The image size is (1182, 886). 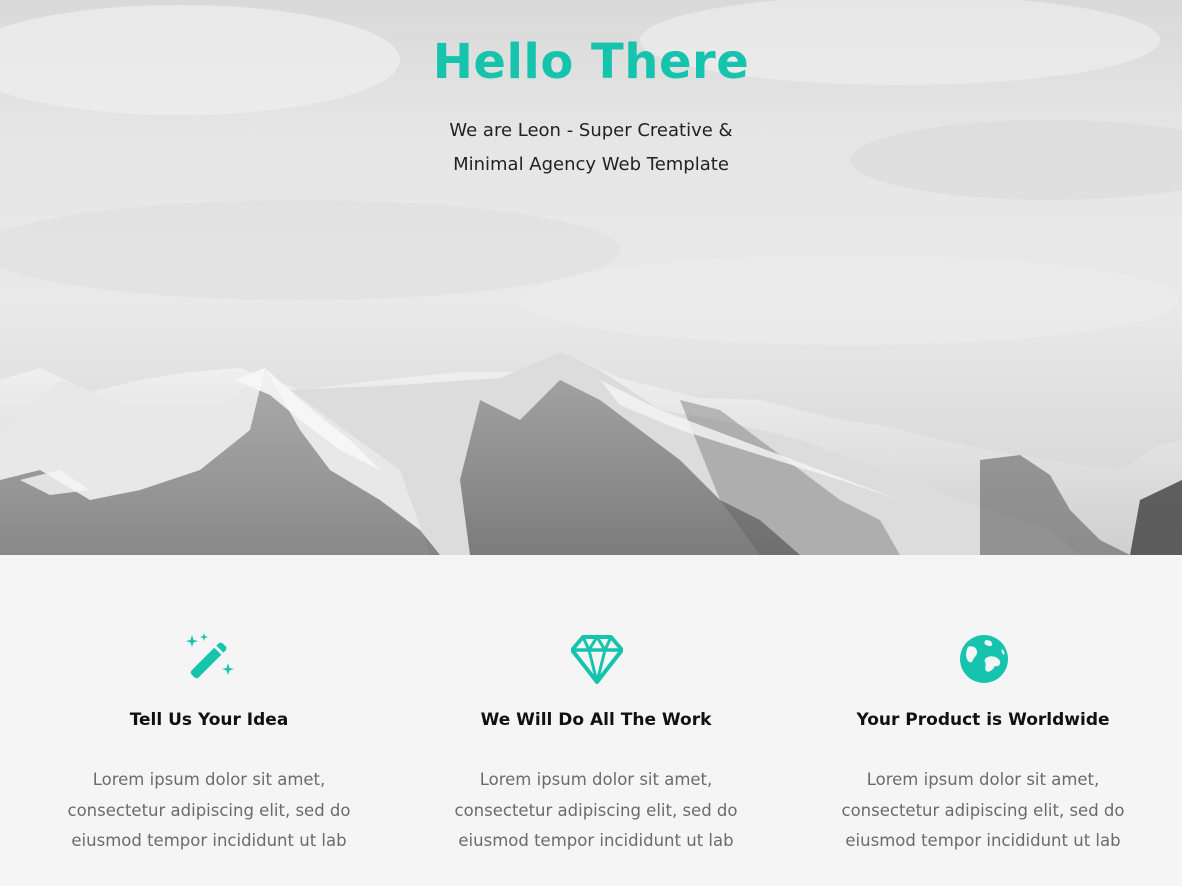 What do you see at coordinates (591, 130) in the screenshot?
I see `hero-subtitle-line1: We are Leon - Super Creative &` at bounding box center [591, 130].